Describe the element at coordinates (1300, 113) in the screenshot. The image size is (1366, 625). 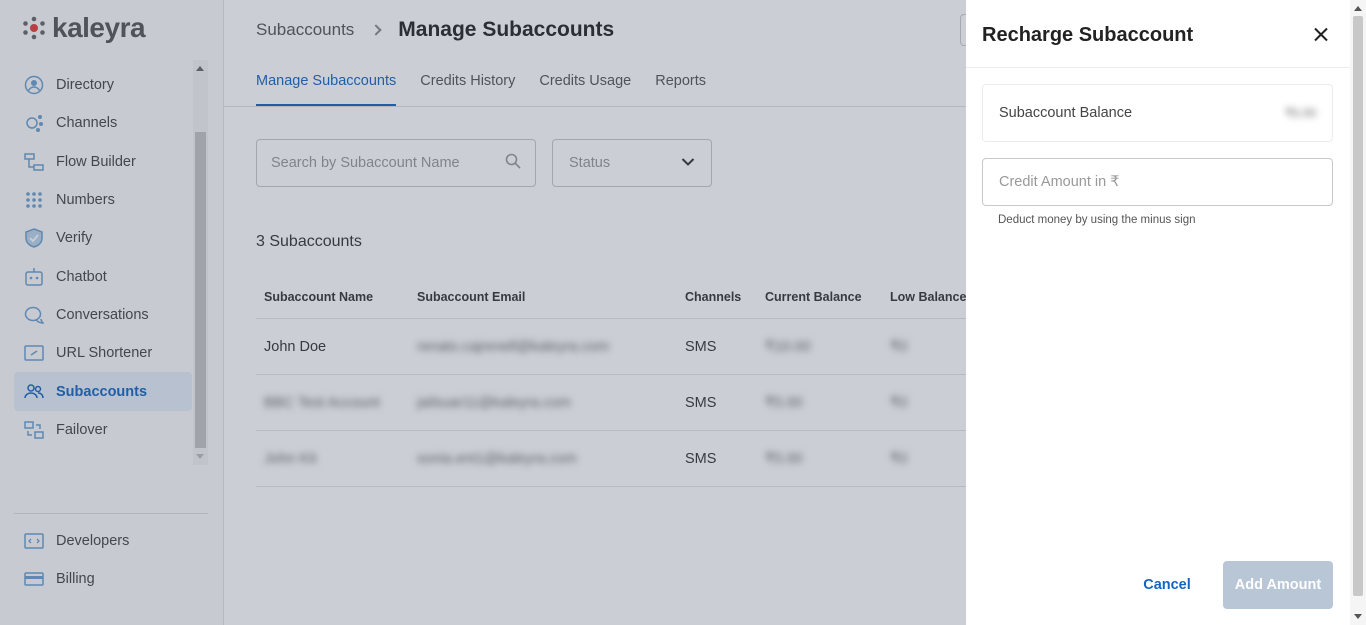
I see `balance-value: ₹5.00` at that location.